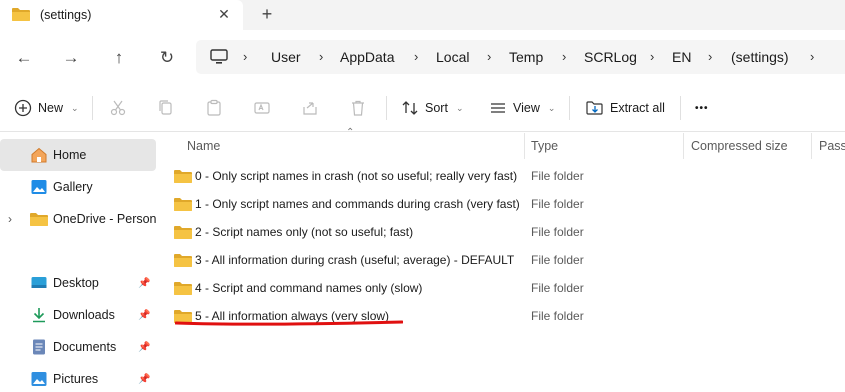  What do you see at coordinates (286, 57) in the screenshot?
I see `breadcrumb-user: User` at bounding box center [286, 57].